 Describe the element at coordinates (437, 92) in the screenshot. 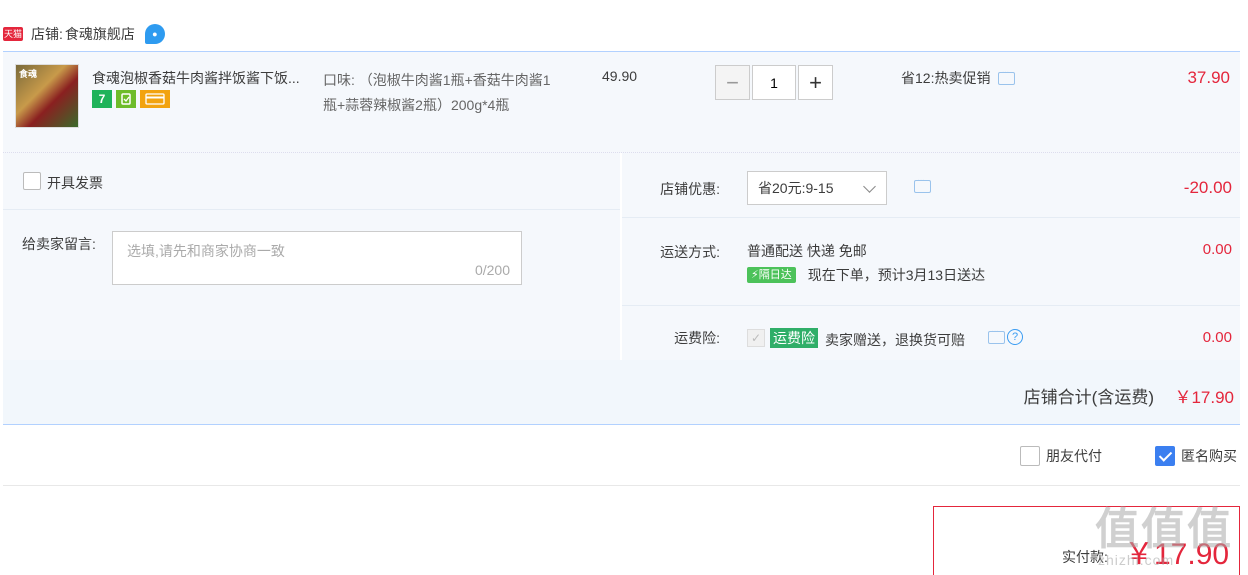

I see `sku-info: 口味: （泡椒牛肉酱1瓶+香菇牛肉酱1瓶+蒜蓉辣椒酱2瓶）200g*4瓶` at that location.